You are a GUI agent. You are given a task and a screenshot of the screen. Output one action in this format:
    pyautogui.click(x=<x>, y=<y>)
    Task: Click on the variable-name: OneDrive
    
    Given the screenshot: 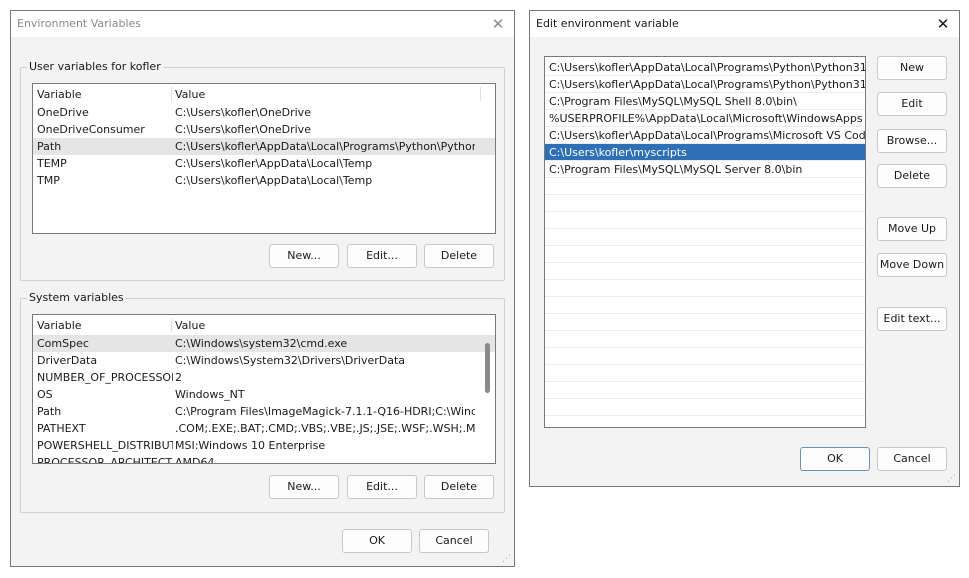 What is the action you would take?
    pyautogui.click(x=63, y=112)
    